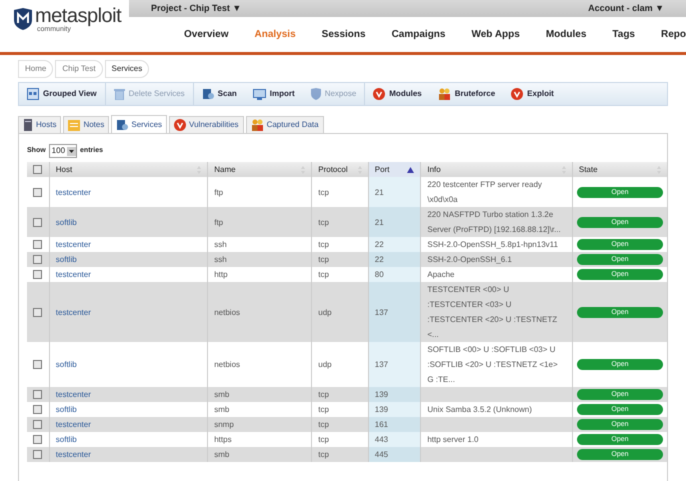 The image size is (686, 481). What do you see at coordinates (119, 94) in the screenshot?
I see `trash-icon` at bounding box center [119, 94].